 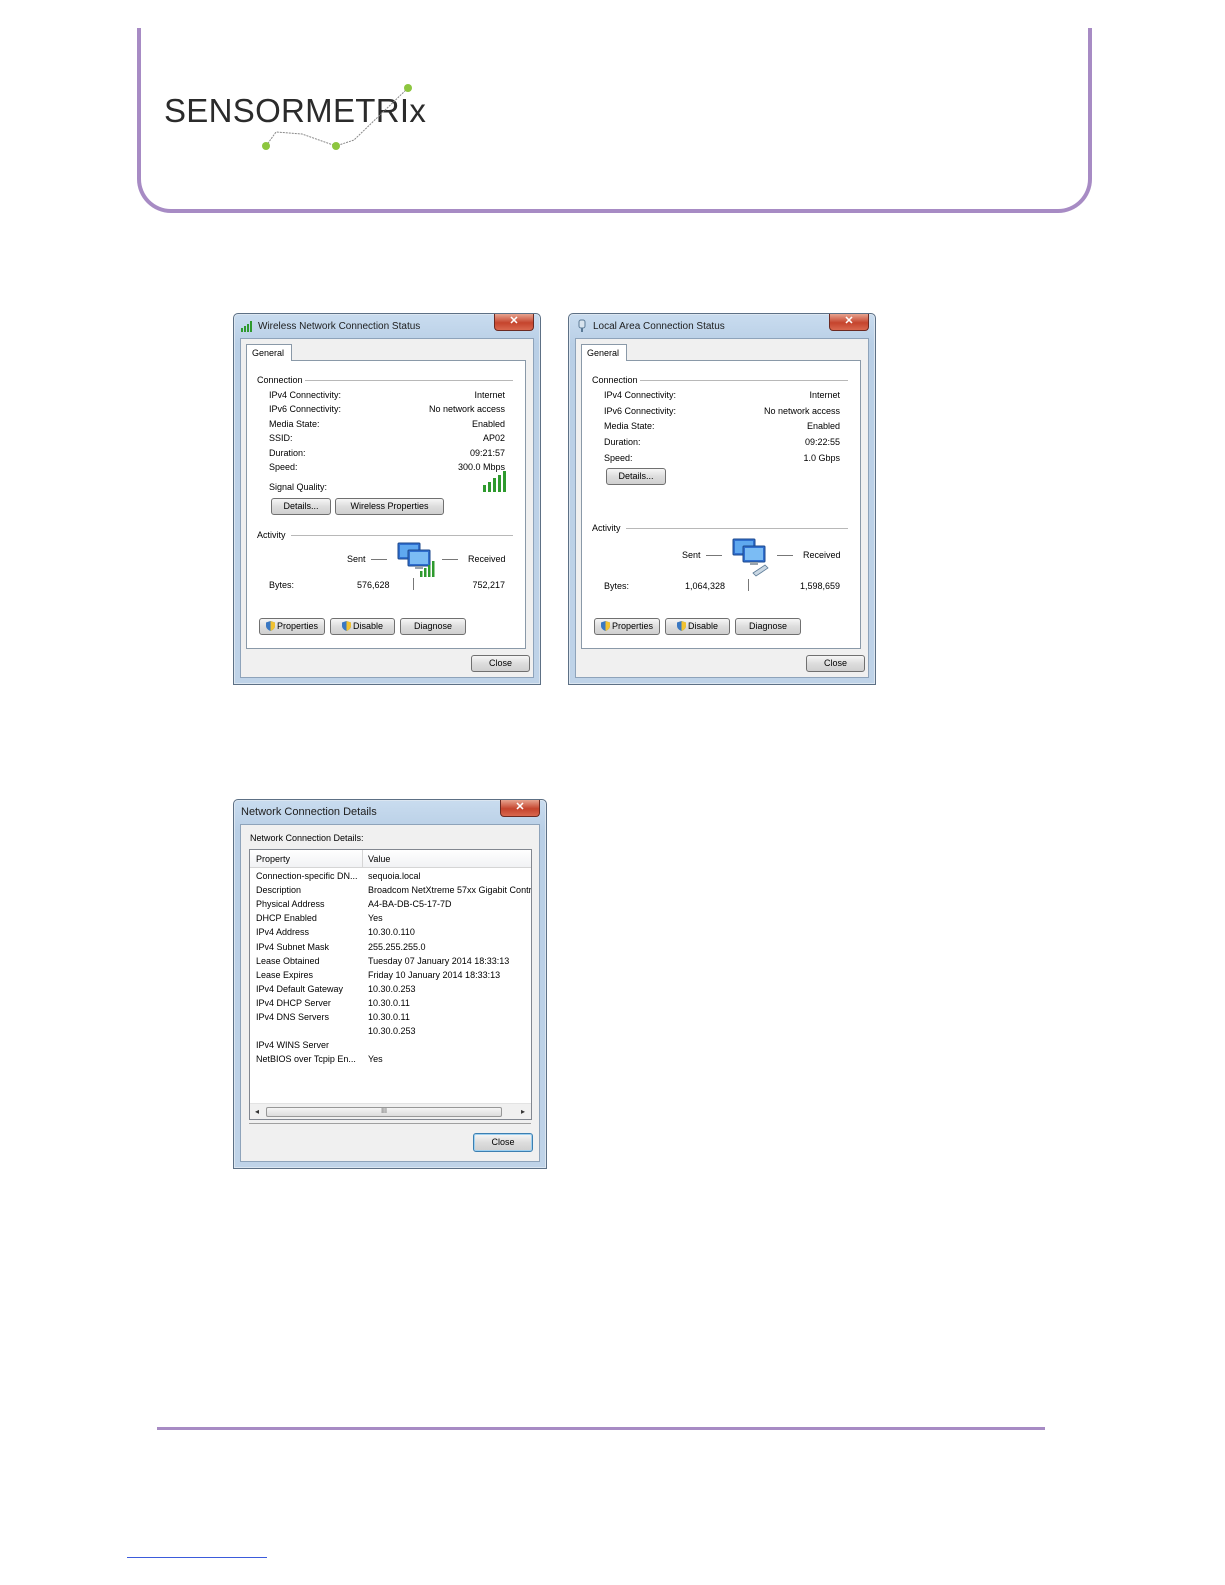 I want to click on property-cell: IPv4 Address, so click(x=283, y=932).